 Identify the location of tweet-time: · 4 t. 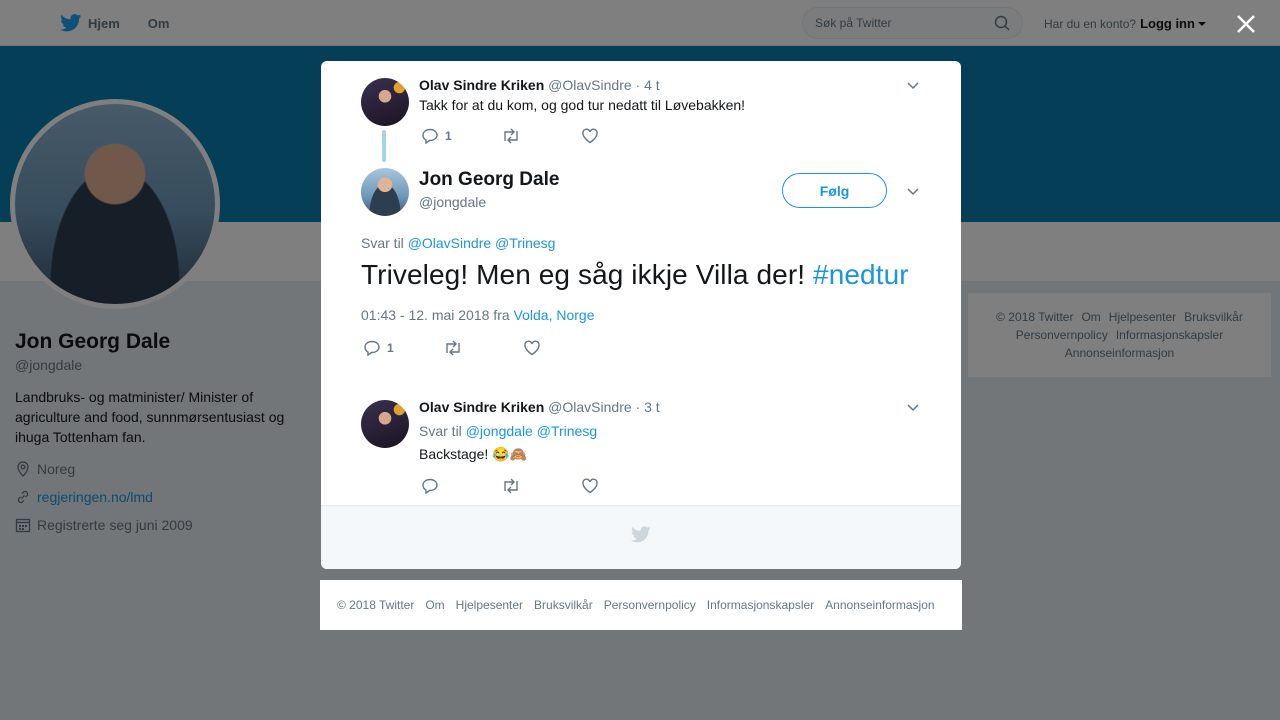
(648, 85).